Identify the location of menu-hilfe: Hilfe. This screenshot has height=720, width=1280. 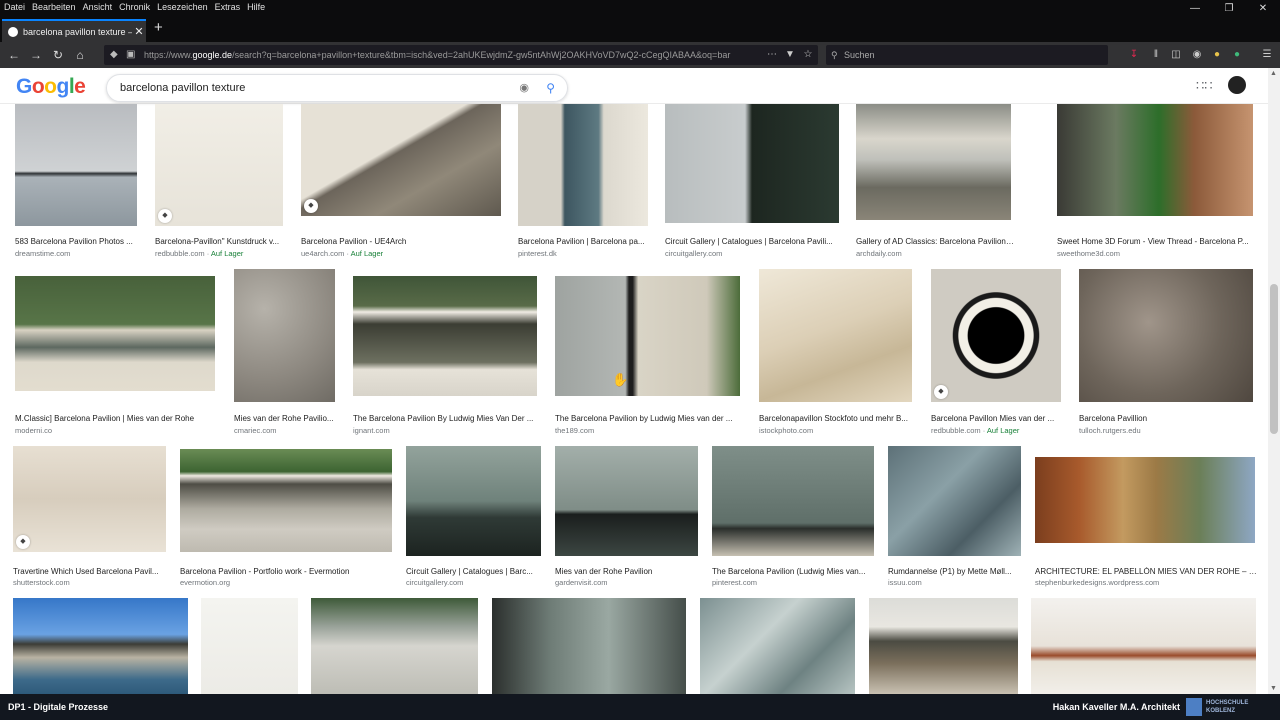
(256, 7).